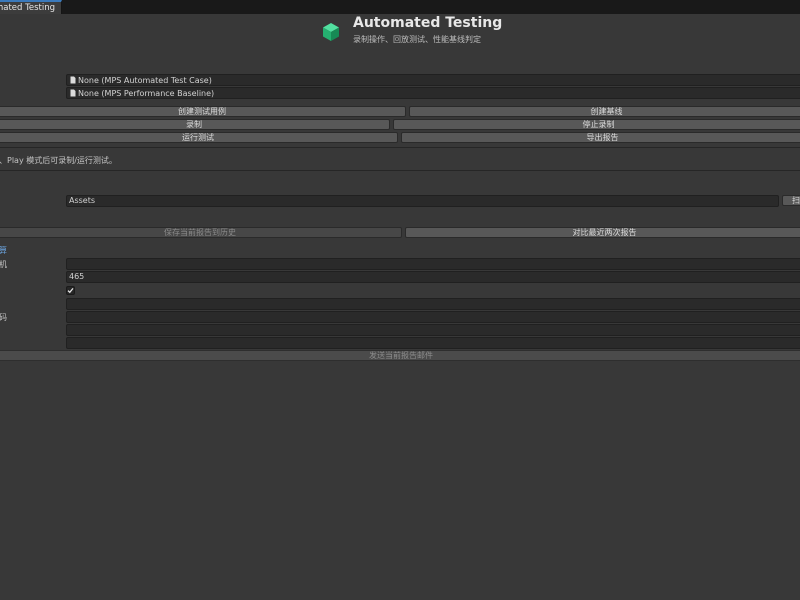 The image size is (800, 600). Describe the element at coordinates (433, 317) in the screenshot. I see `email-password-field` at that location.